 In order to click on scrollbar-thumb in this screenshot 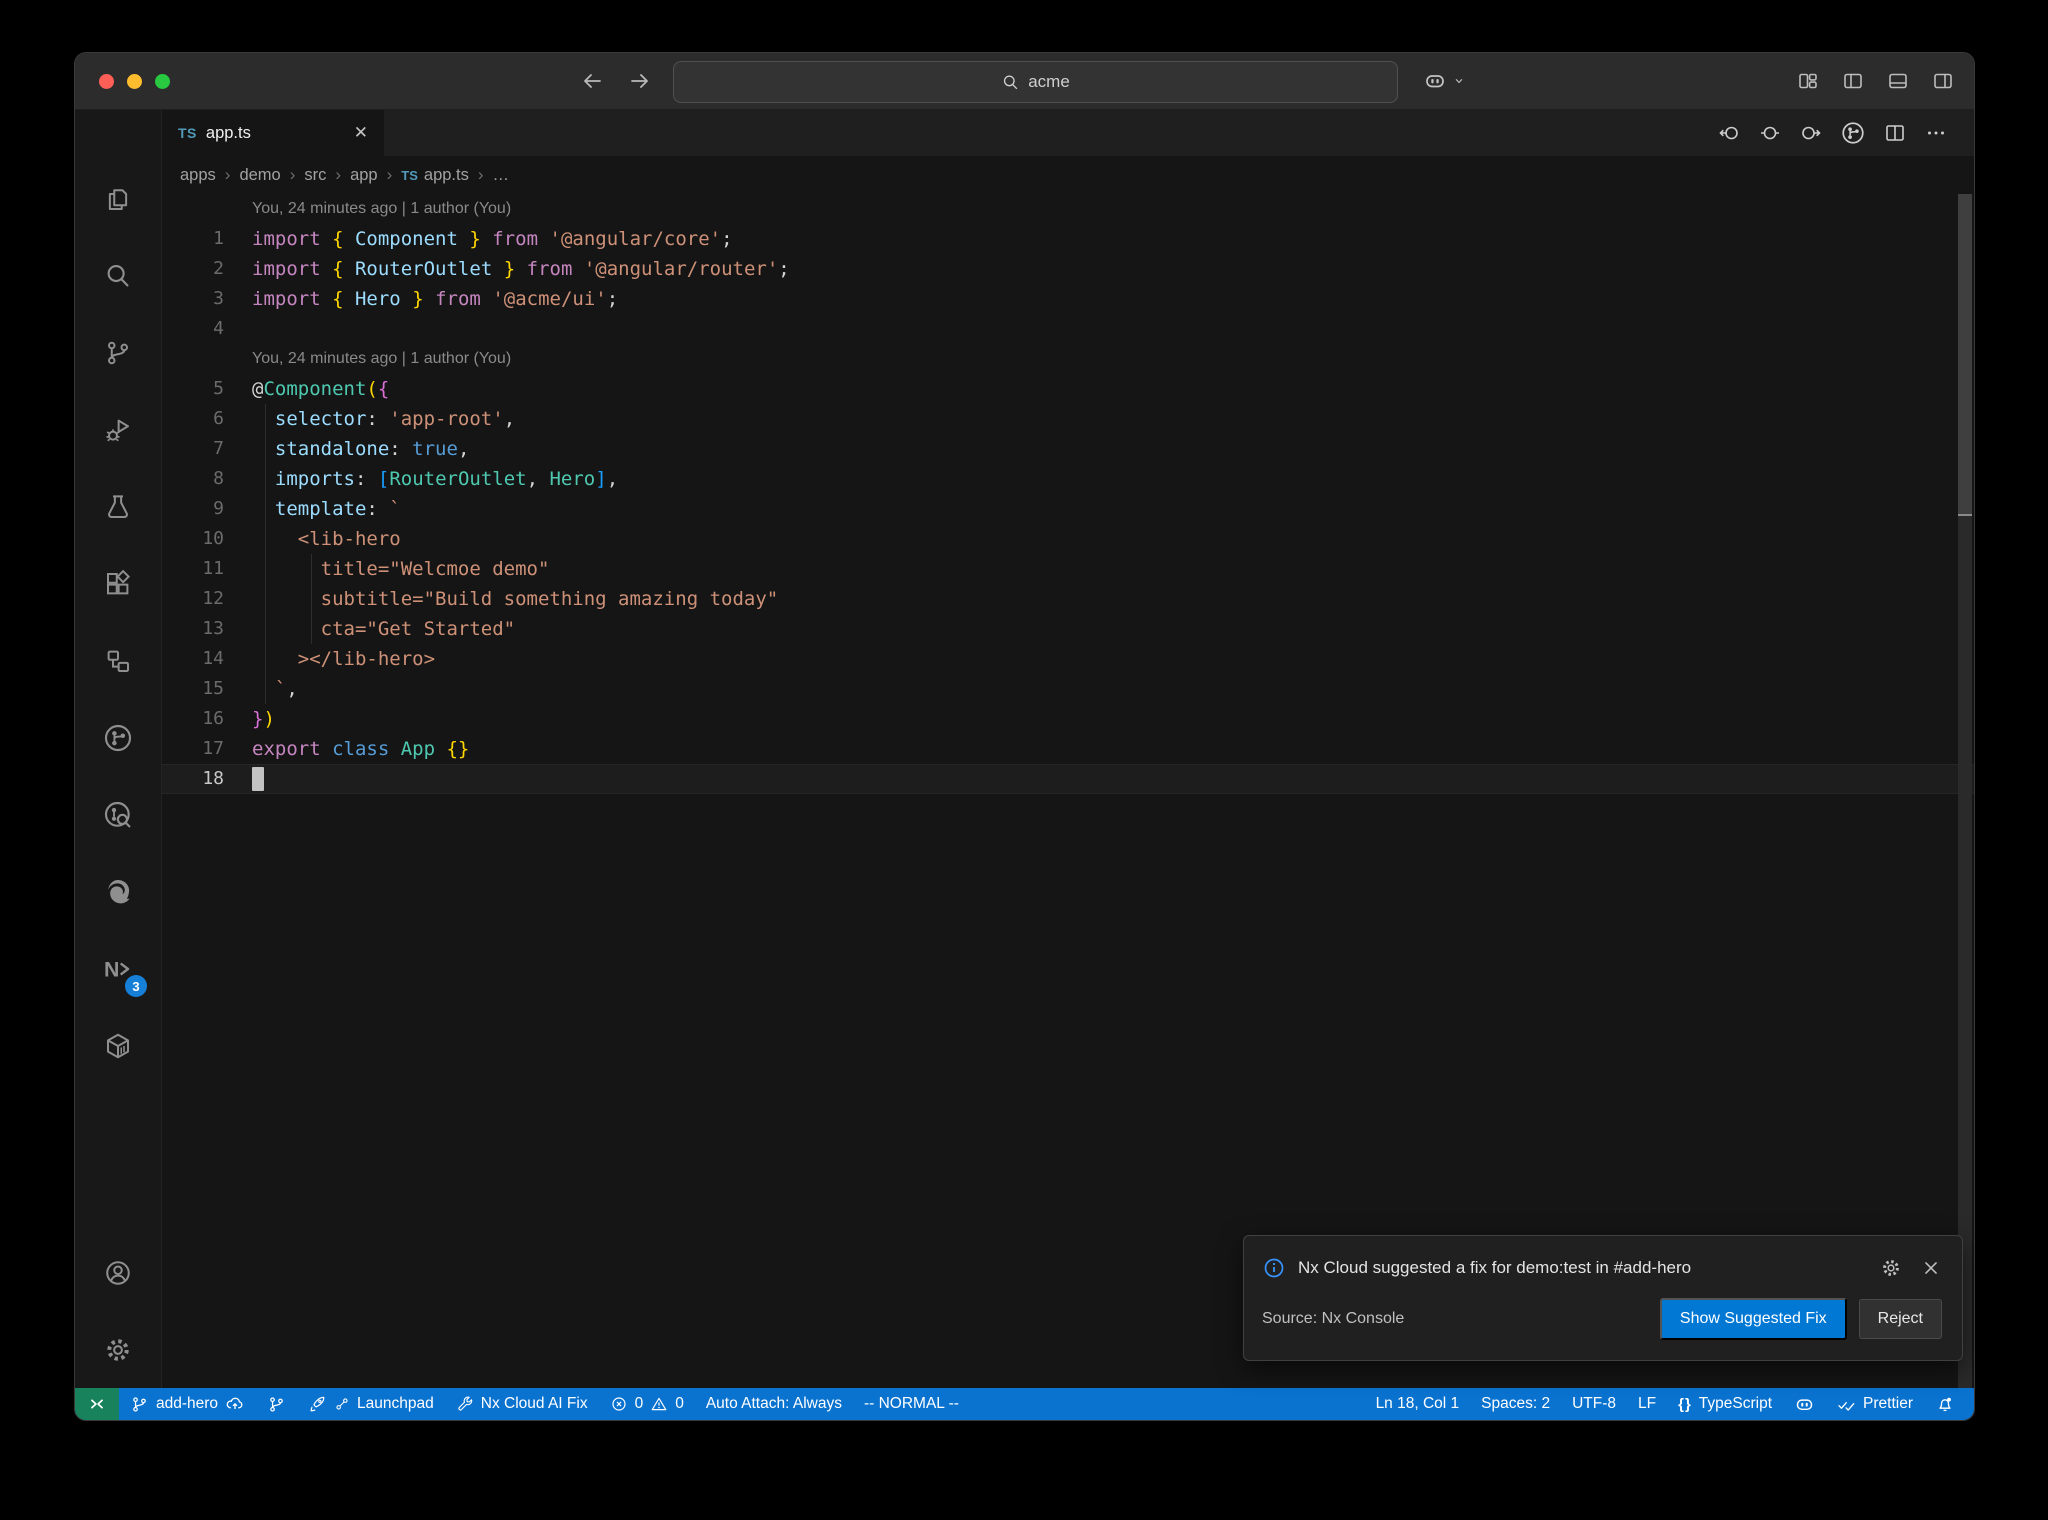, I will do `click(1965, 354)`.